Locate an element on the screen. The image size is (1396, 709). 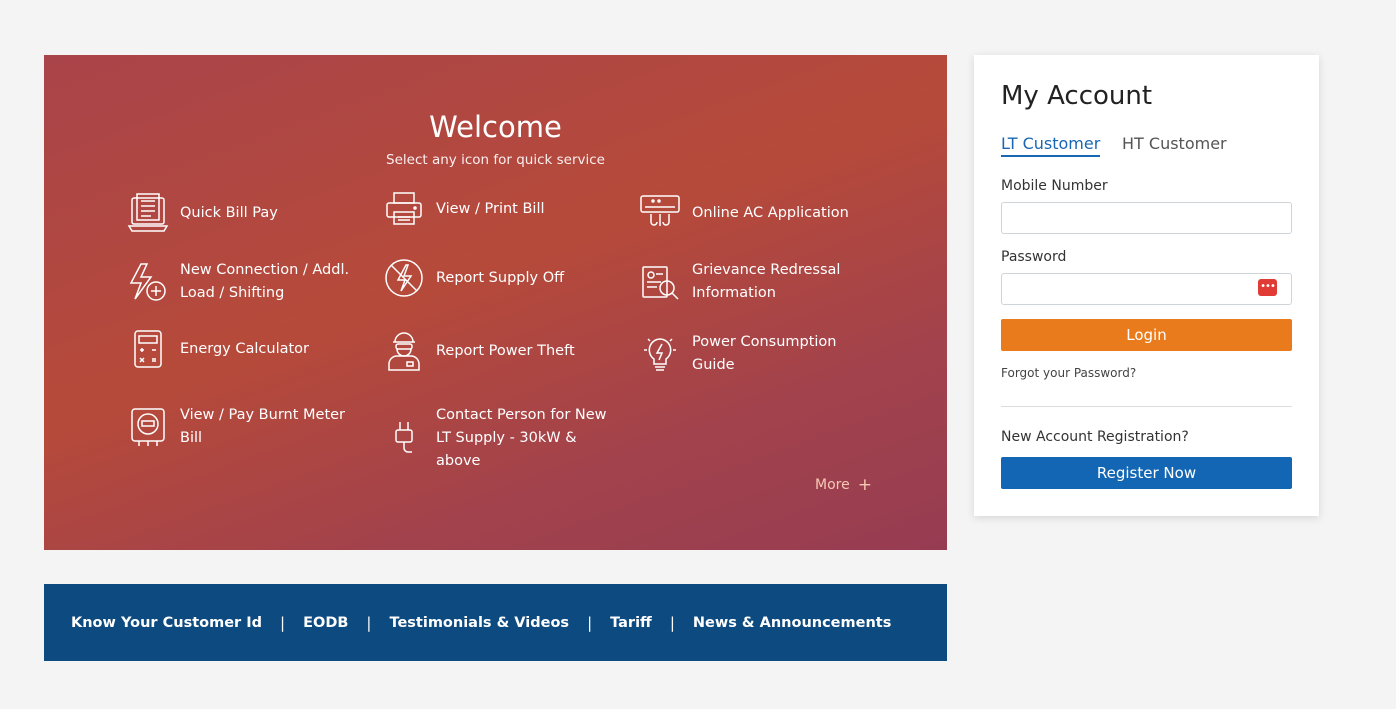
service-new-connection: New Connection / Addl. Load / Shifting is located at coordinates (239, 282).